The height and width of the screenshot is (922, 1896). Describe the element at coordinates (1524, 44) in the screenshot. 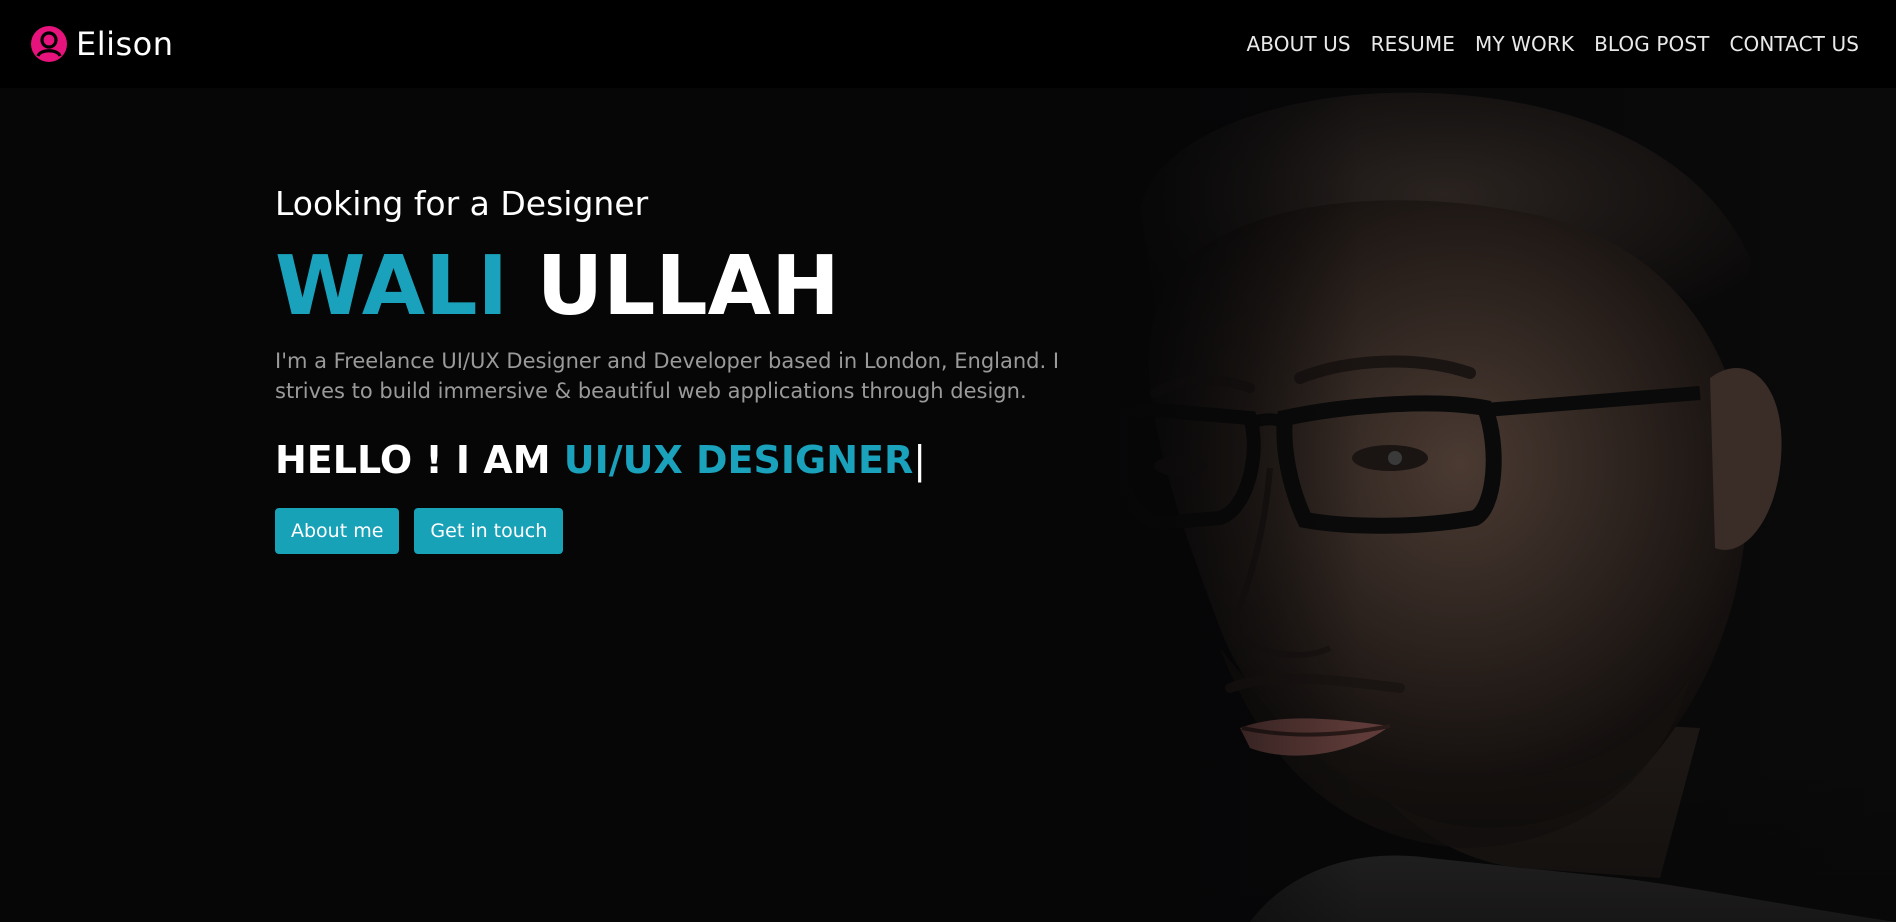

I see `nav-my-work: MY WORK` at that location.